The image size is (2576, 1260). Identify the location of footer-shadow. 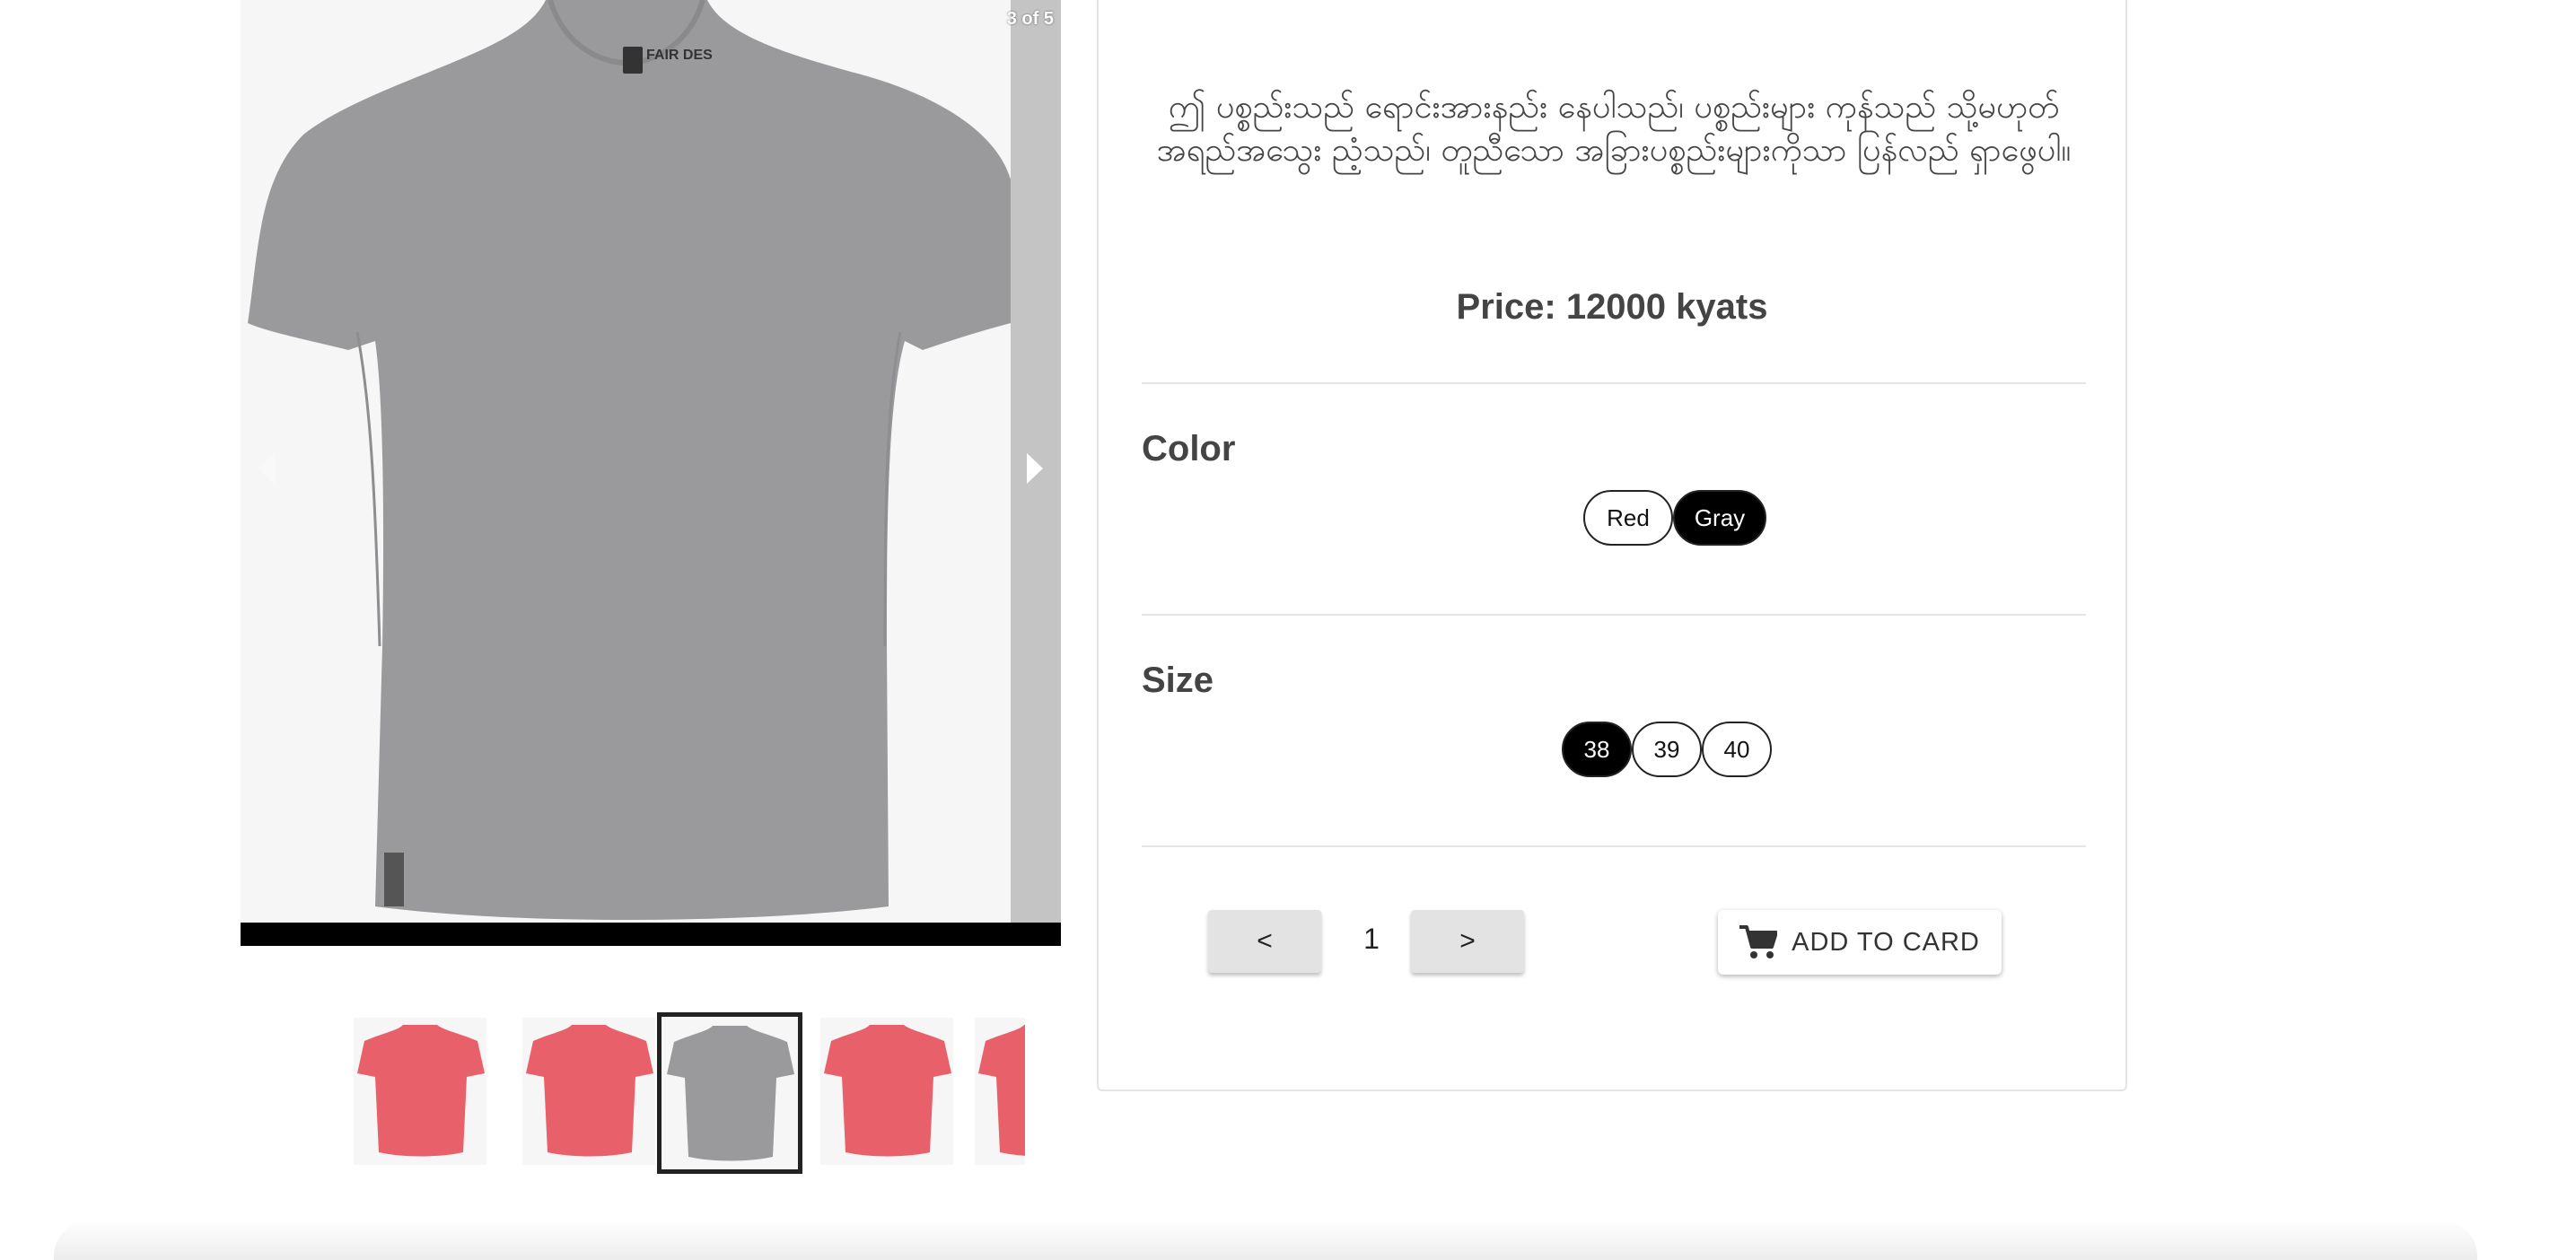
(1265, 1241).